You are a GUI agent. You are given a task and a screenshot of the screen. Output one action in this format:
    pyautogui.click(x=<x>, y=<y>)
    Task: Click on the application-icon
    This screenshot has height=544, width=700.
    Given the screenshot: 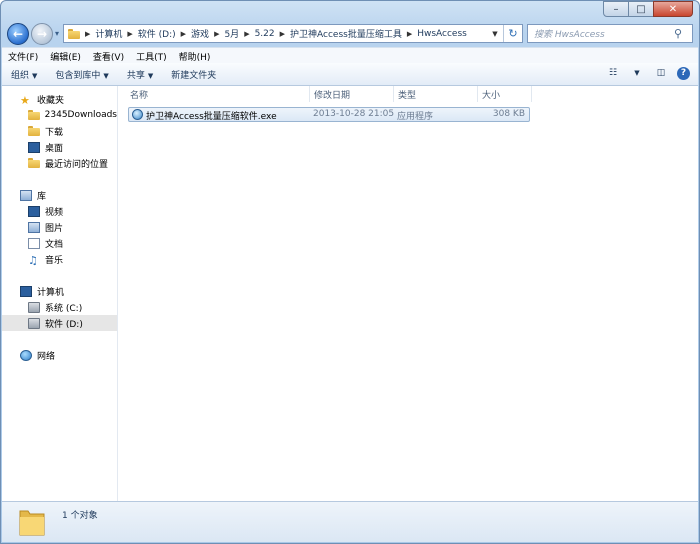 What is the action you would take?
    pyautogui.click(x=137, y=114)
    